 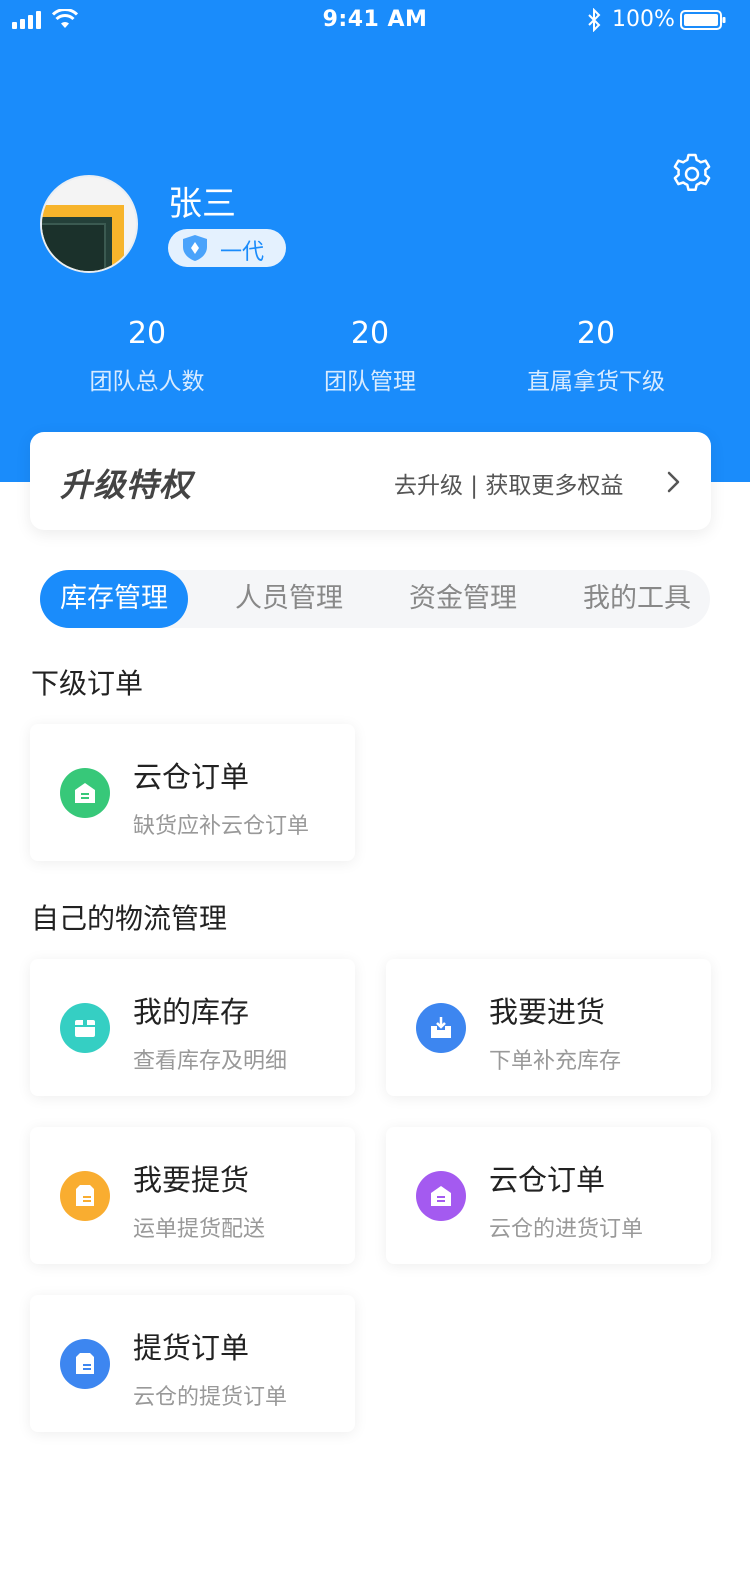 What do you see at coordinates (463, 599) in the screenshot?
I see `tab-funds: 资金管理` at bounding box center [463, 599].